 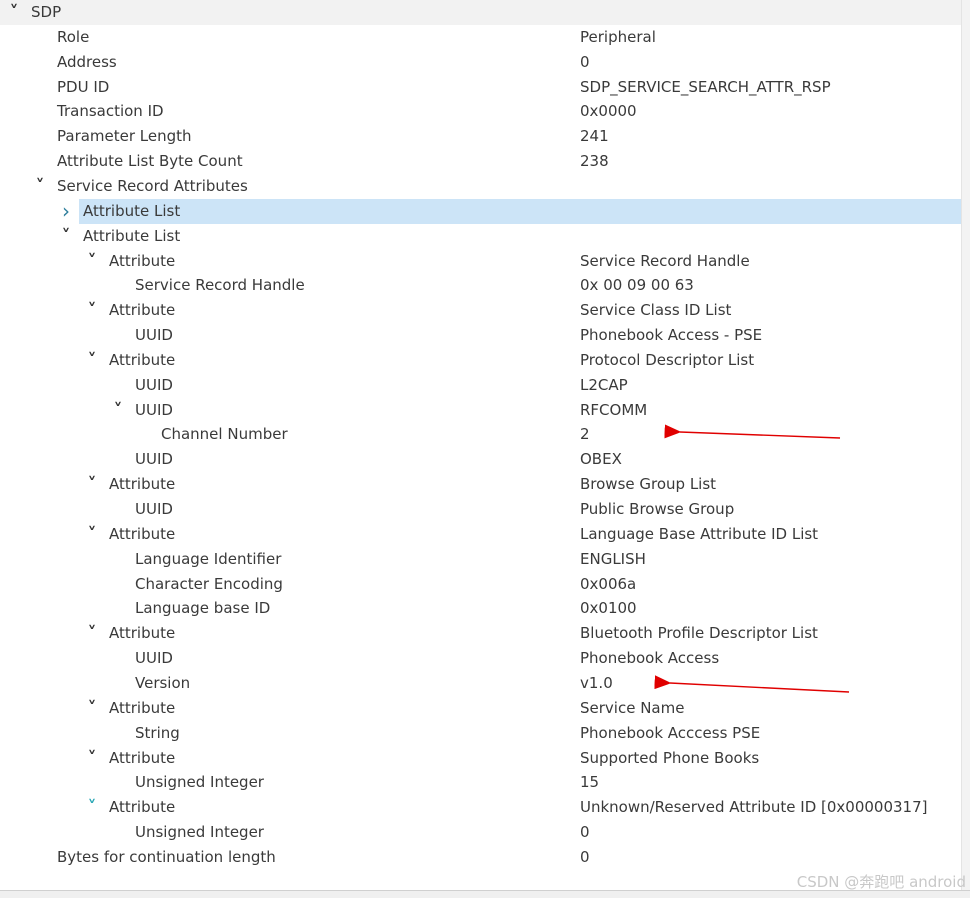 What do you see at coordinates (481, 708) in the screenshot?
I see `tree-row-attribute: ˅ Attribute Service Name` at bounding box center [481, 708].